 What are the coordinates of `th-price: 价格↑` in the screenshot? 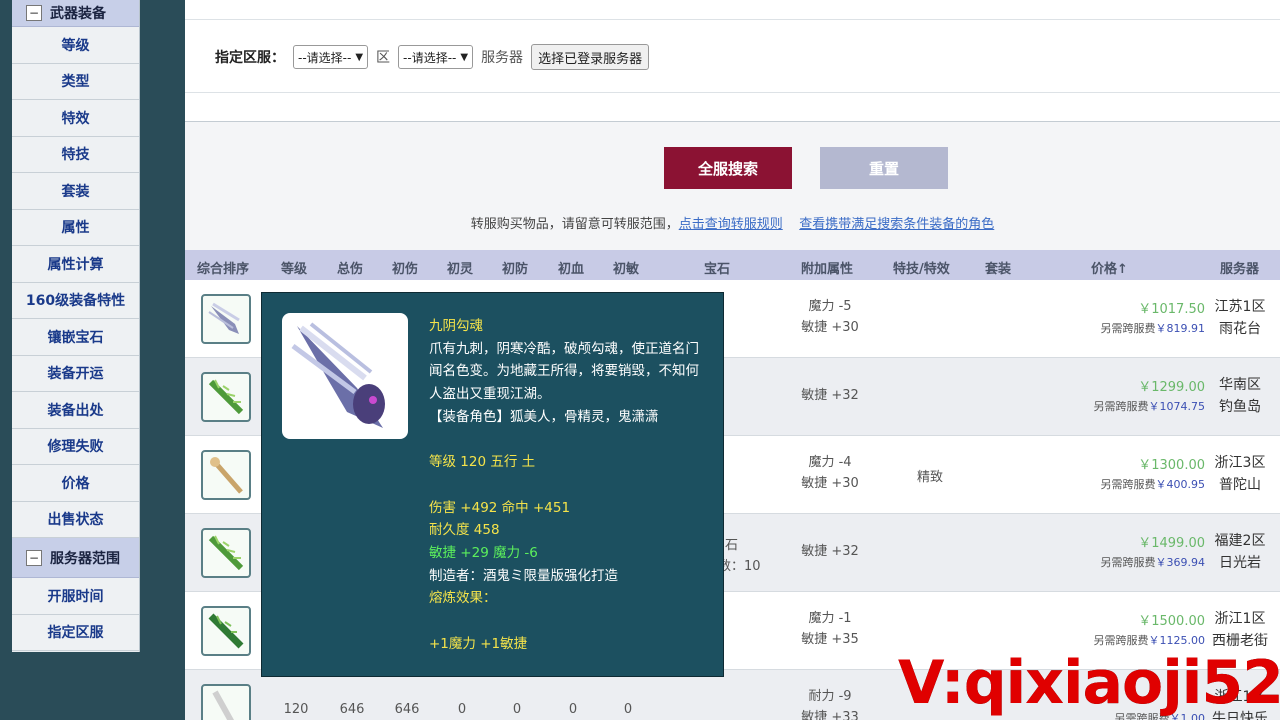 It's located at (1109, 267).